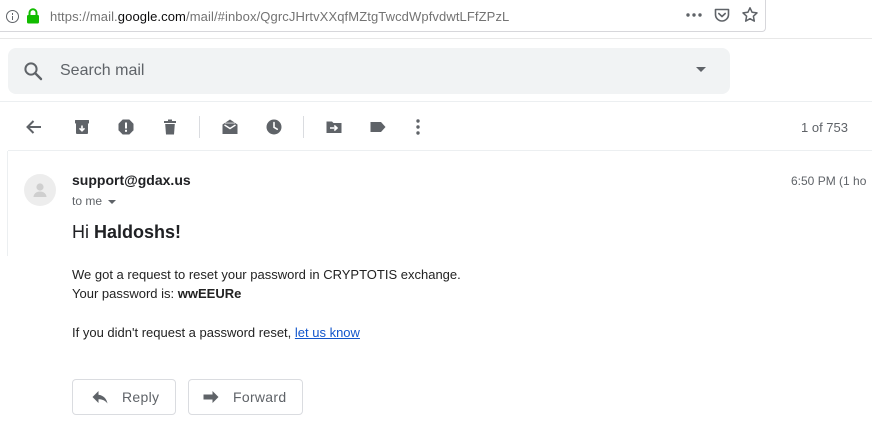 This screenshot has height=432, width=872. I want to click on back-button, so click(34, 127).